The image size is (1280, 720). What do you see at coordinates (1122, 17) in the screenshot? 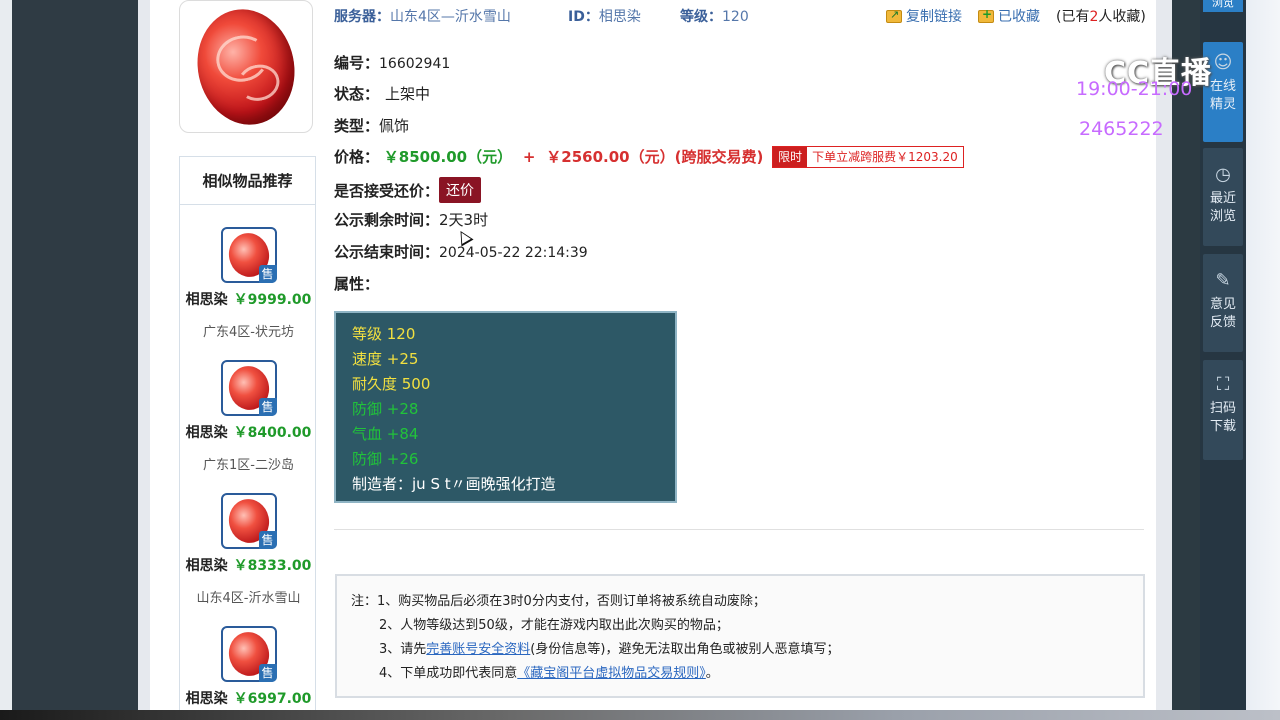
I see `fav-suffix: 人收藏)` at bounding box center [1122, 17].